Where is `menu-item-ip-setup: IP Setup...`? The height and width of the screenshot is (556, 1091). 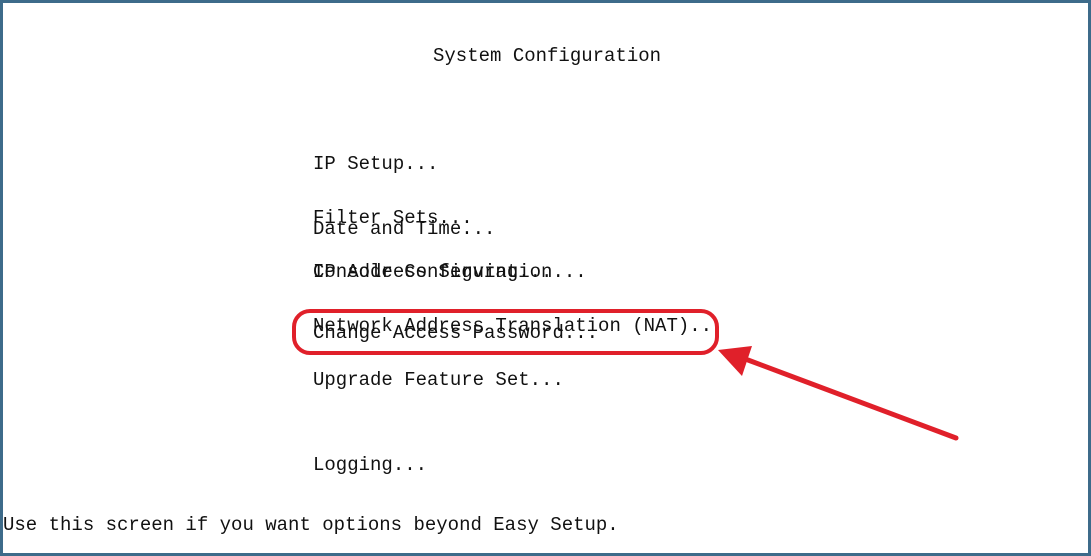 menu-item-ip-setup: IP Setup... is located at coordinates (518, 164).